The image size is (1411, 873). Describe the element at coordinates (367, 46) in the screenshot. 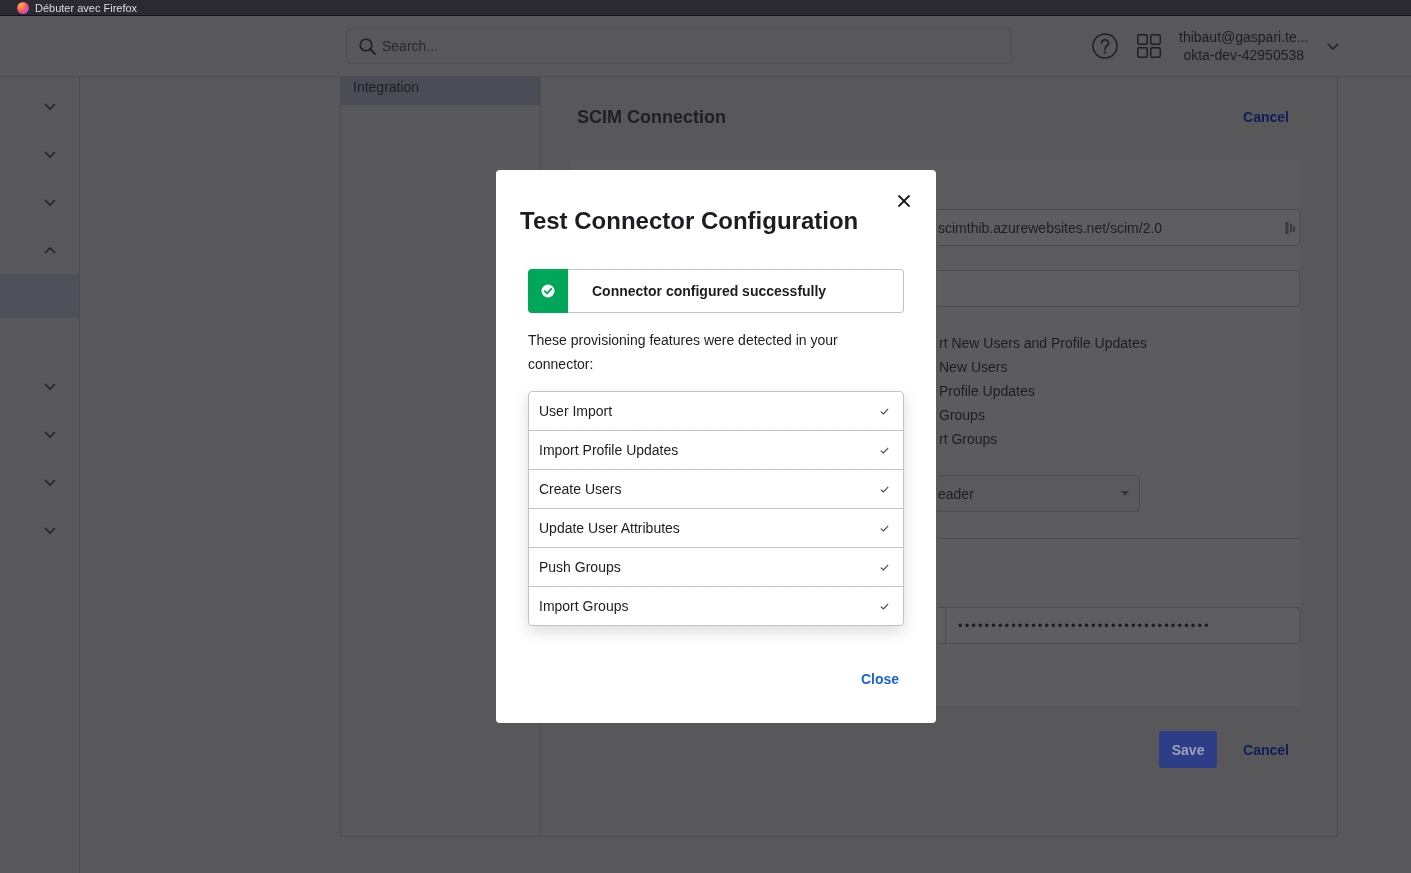

I see `search-icon` at that location.